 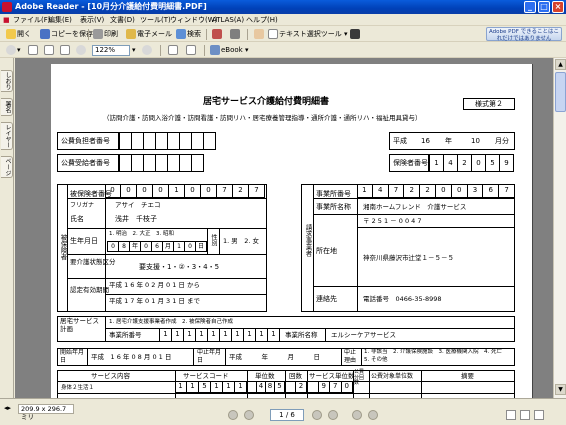 I want to click on care-plan-options: 1. 居宅介護支援事業者作成 2. 被保険者自己作成, so click(x=171, y=322).